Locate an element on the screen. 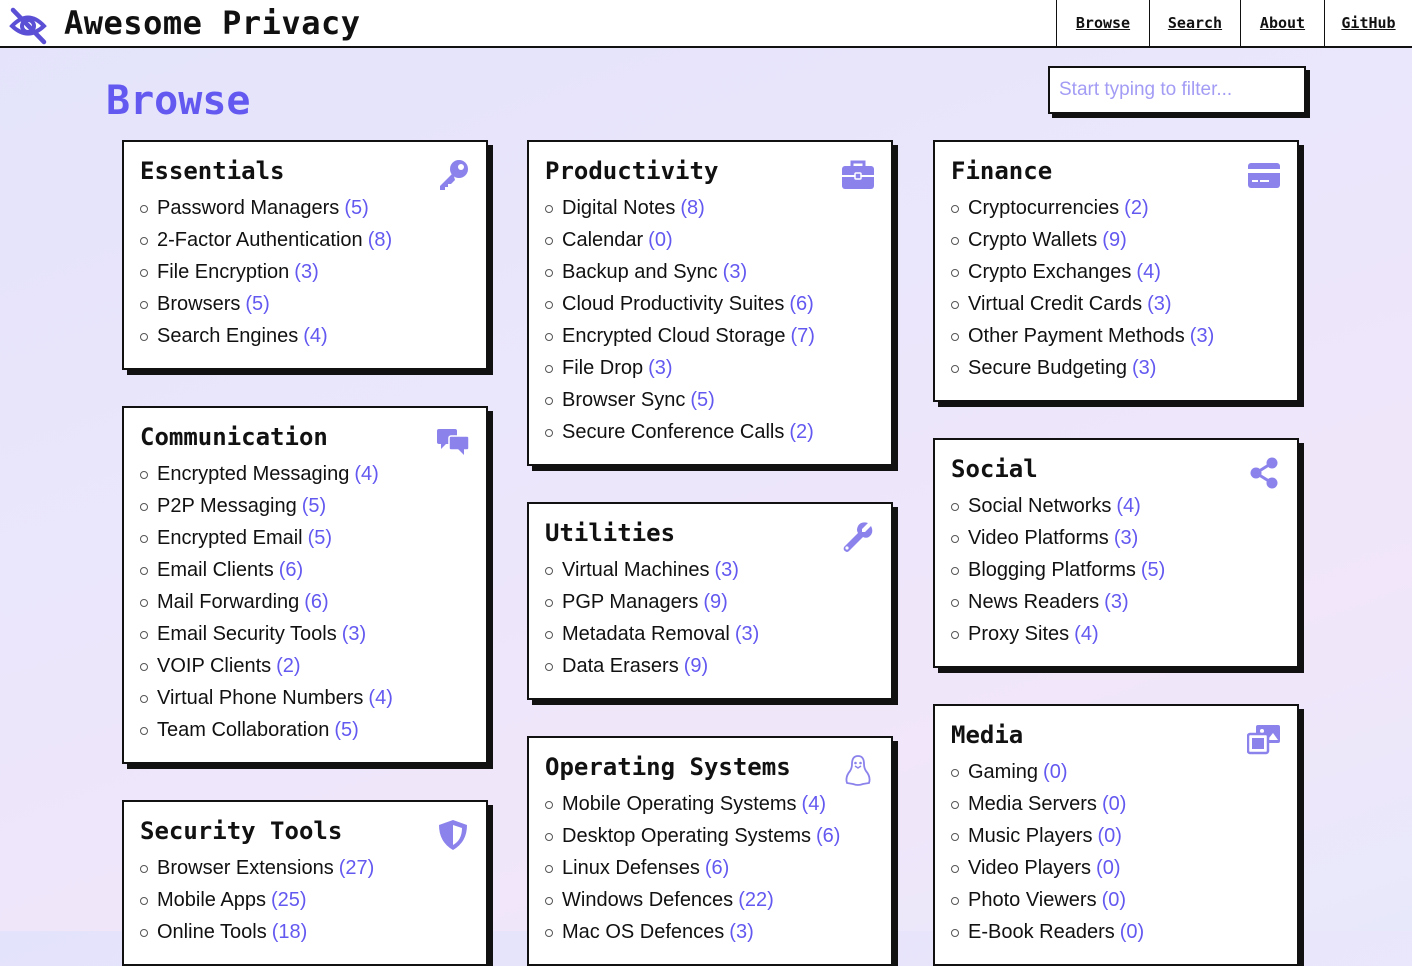  nav-search-link: Search is located at coordinates (1194, 23).